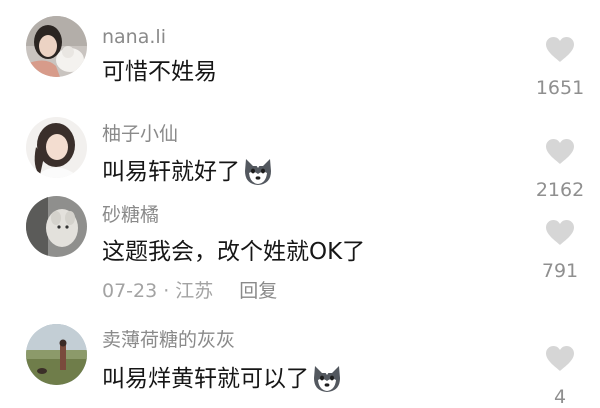 The height and width of the screenshot is (408, 600). What do you see at coordinates (258, 291) in the screenshot?
I see `reply-button: 回复` at bounding box center [258, 291].